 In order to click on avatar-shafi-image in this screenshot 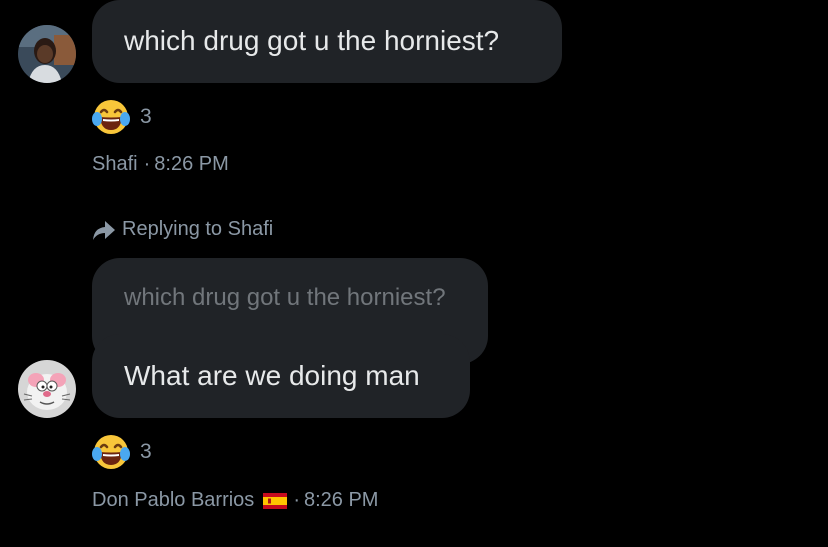, I will do `click(47, 54)`.